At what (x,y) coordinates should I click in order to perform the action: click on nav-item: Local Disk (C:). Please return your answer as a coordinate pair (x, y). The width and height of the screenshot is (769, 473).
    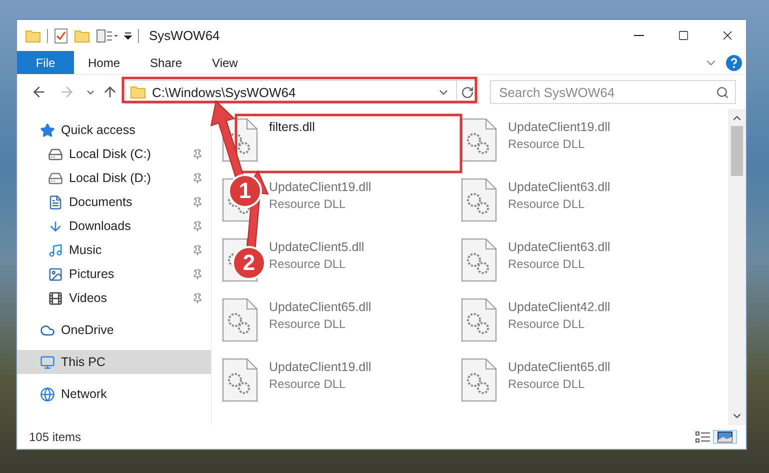
    Looking at the image, I should click on (114, 154).